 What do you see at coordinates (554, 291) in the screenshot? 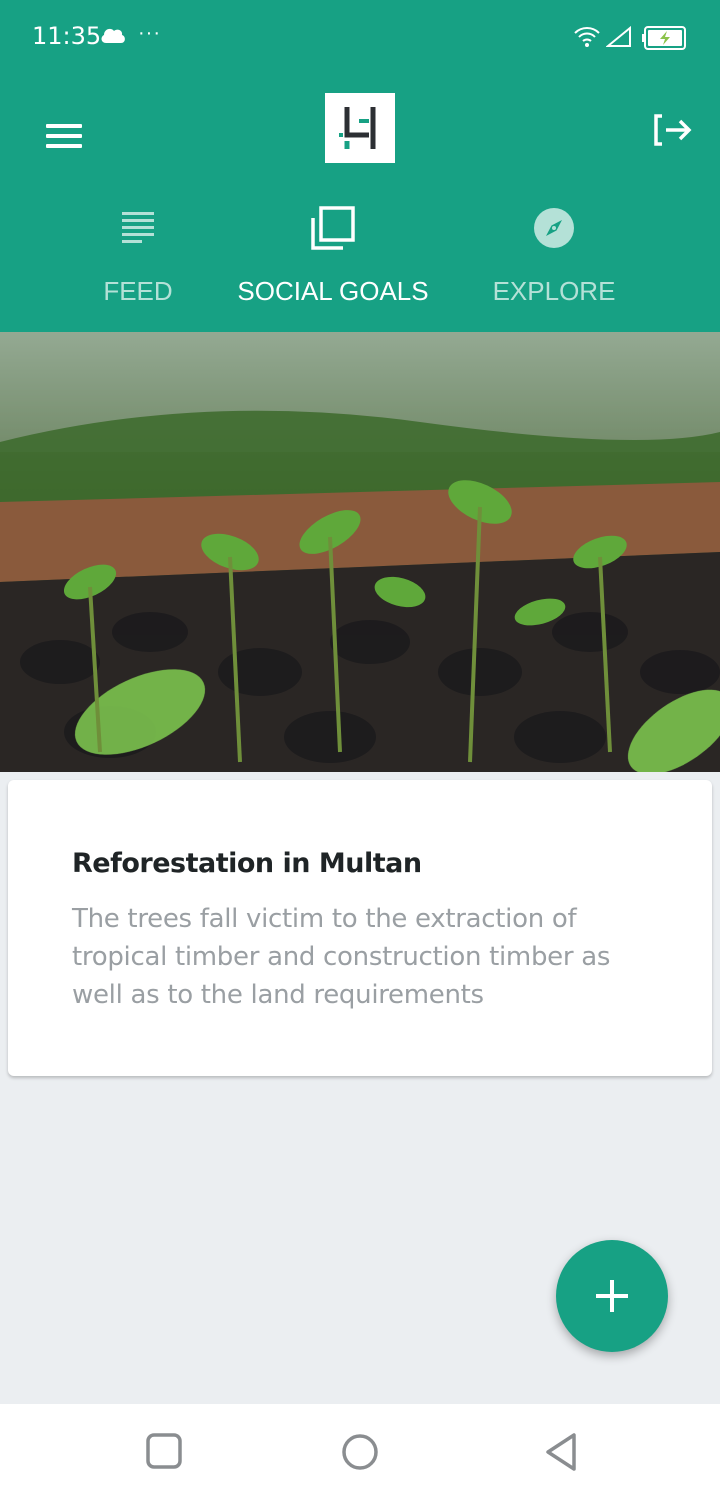
I see `tab-explore-label: EXPLORE` at bounding box center [554, 291].